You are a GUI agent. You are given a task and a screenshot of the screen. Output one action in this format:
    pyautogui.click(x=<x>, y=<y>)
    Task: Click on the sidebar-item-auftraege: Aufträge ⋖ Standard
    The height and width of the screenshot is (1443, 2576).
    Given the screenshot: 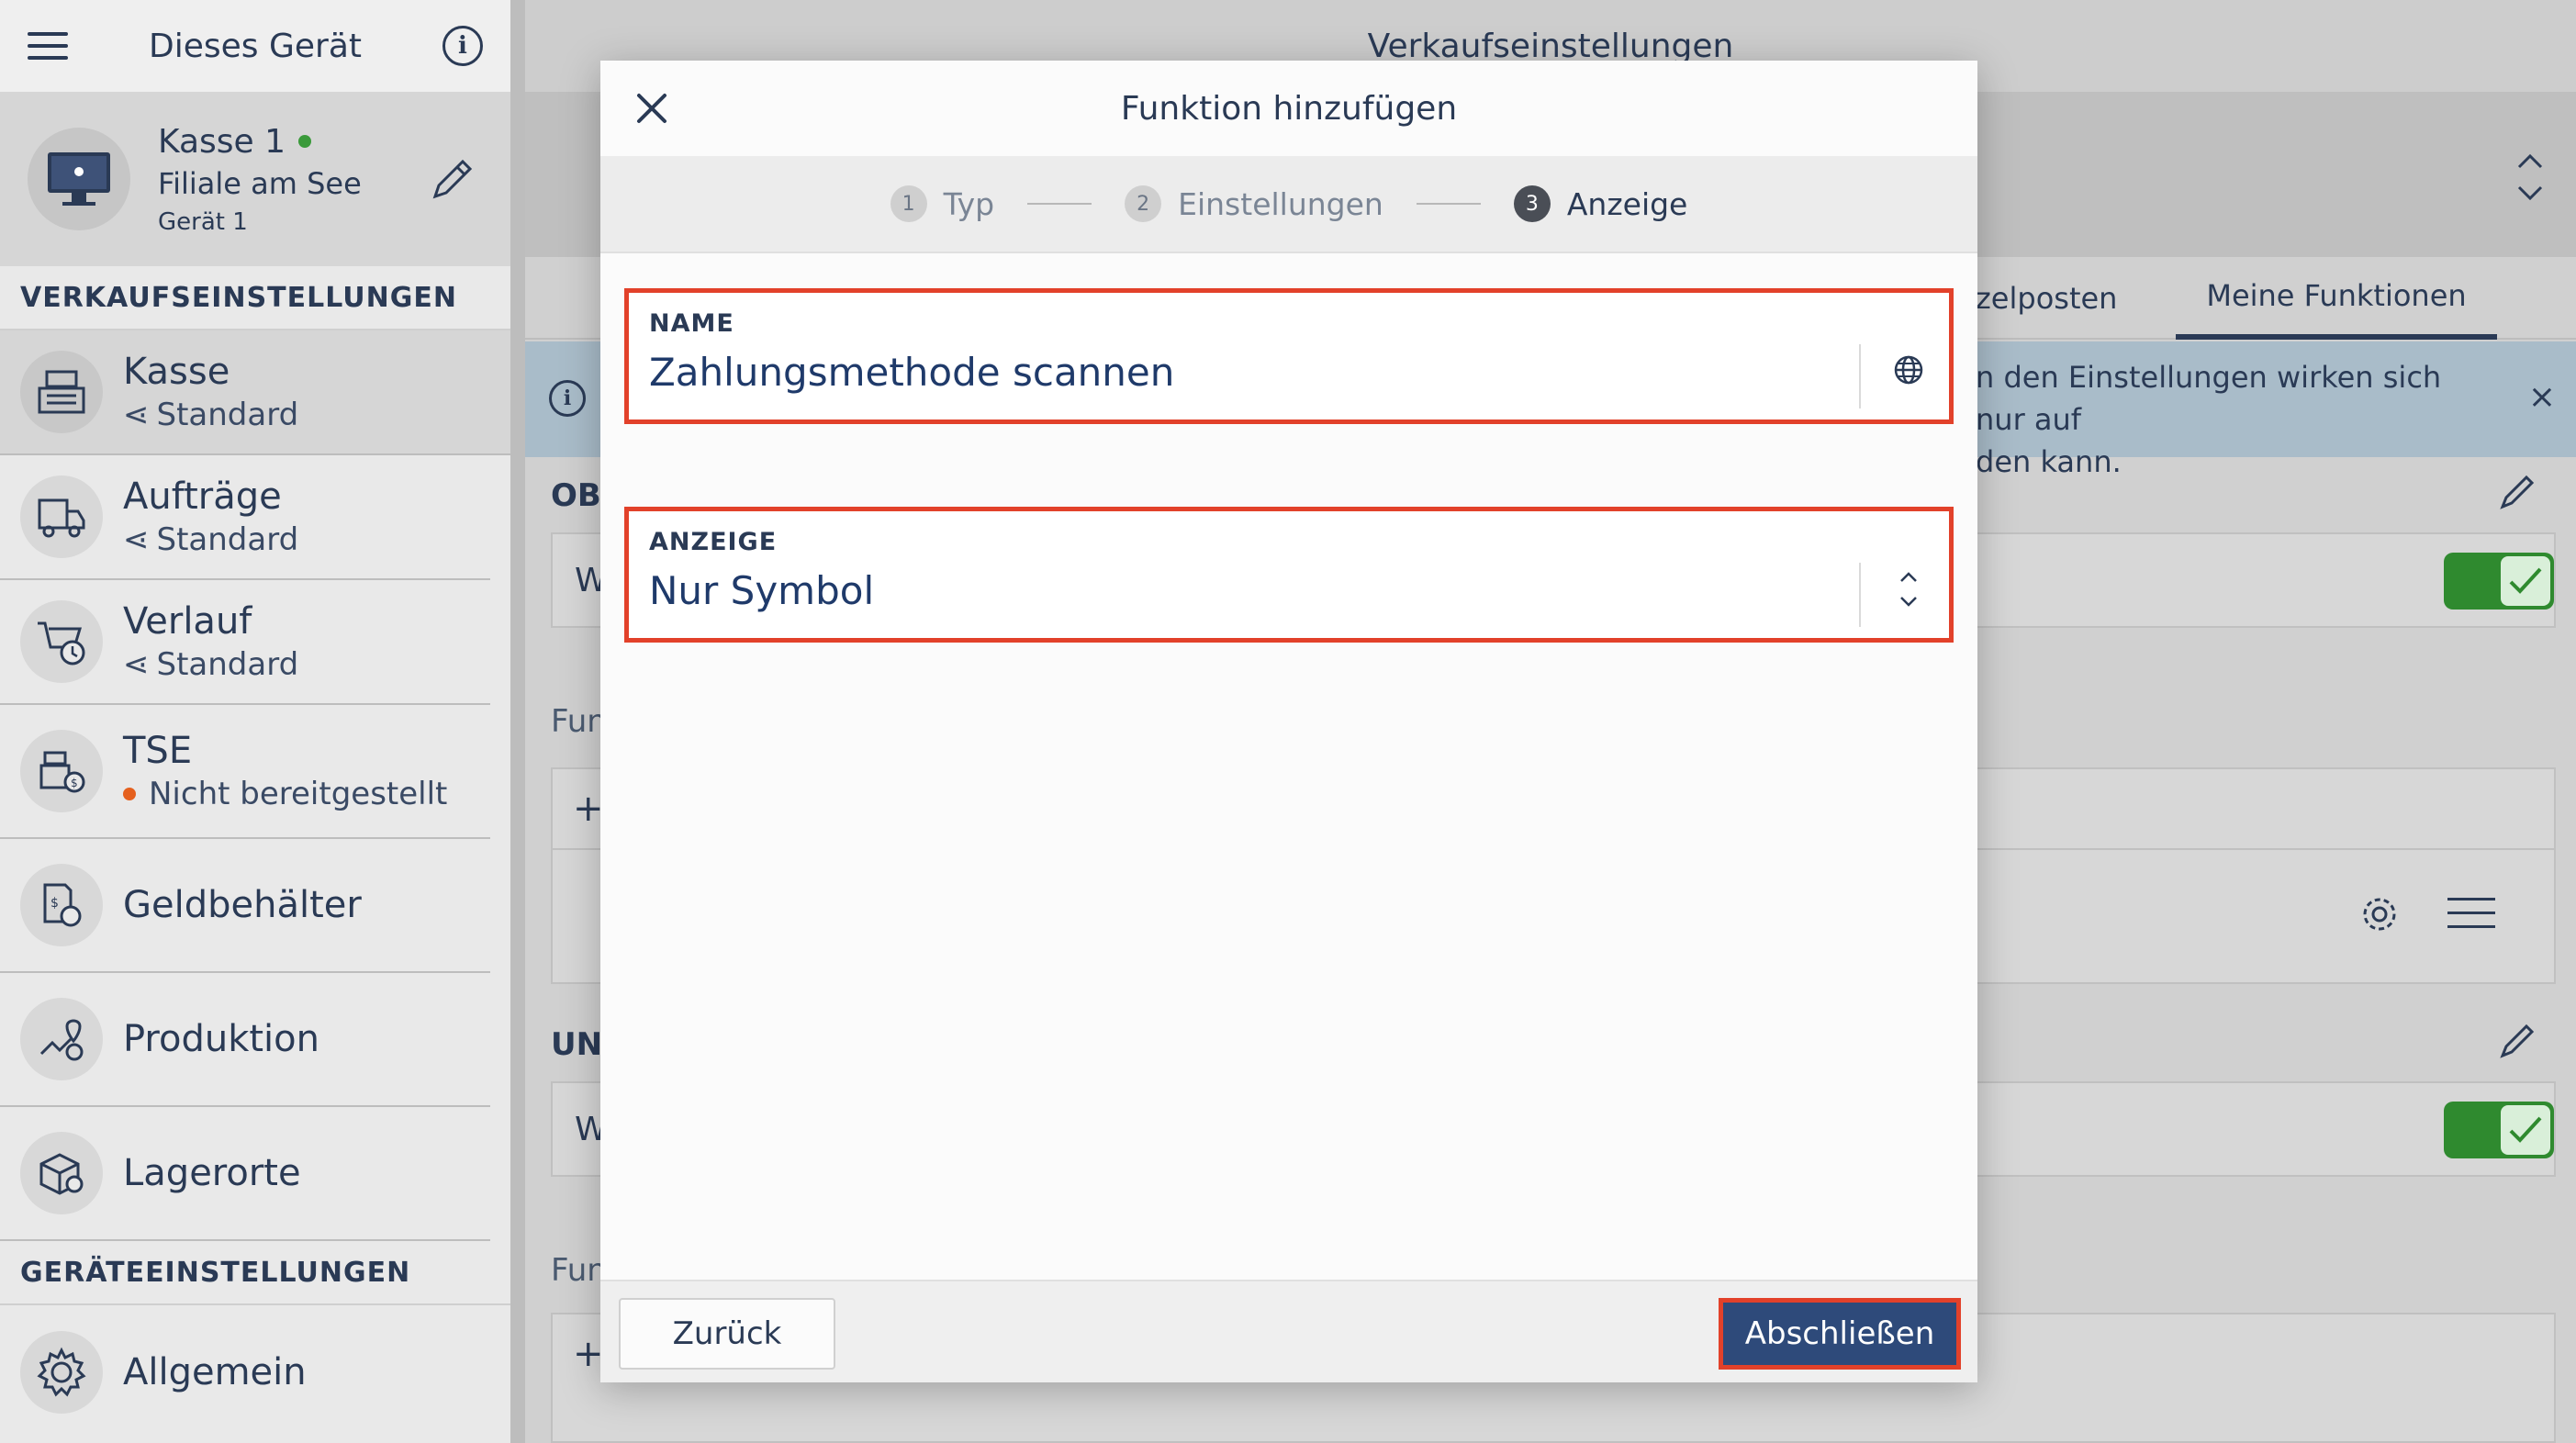 What is the action you would take?
    pyautogui.click(x=245, y=517)
    